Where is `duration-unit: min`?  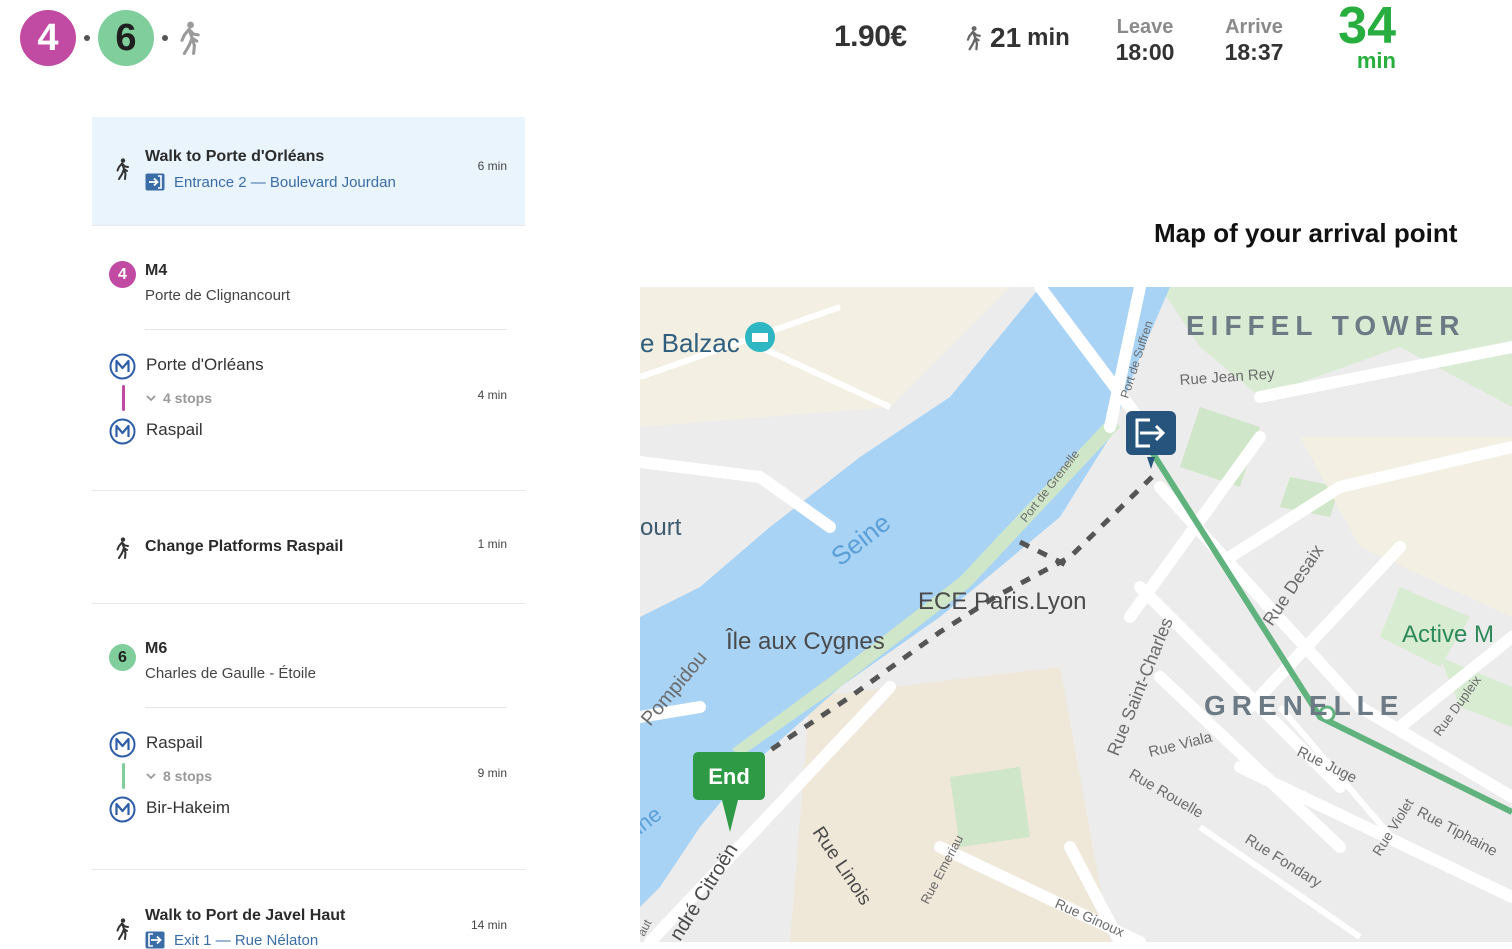
duration-unit: min is located at coordinates (1376, 60).